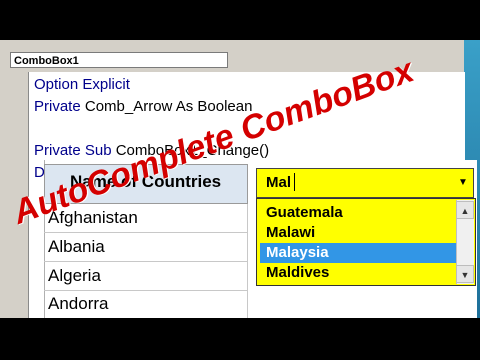  Describe the element at coordinates (465, 210) in the screenshot. I see `scroll-up-icon: ▲` at that location.